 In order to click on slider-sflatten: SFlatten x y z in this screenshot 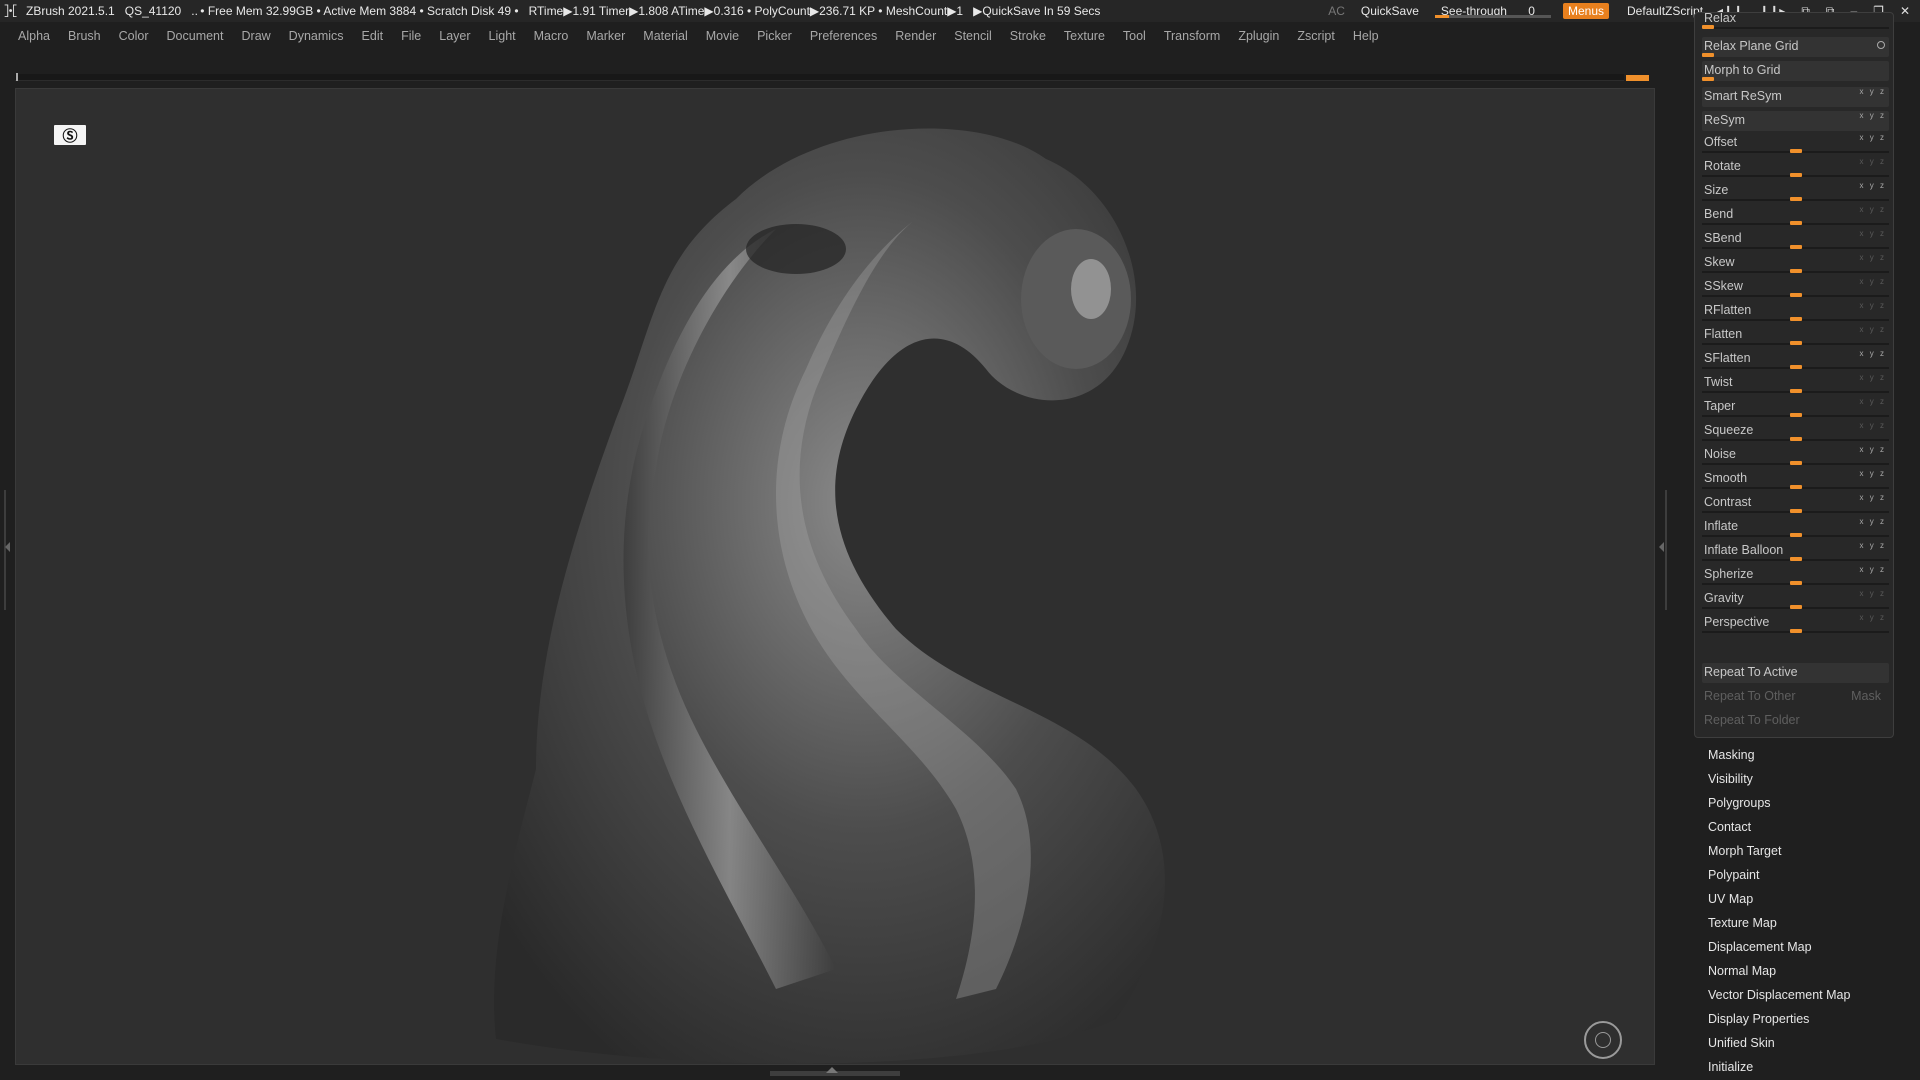, I will do `click(1795, 359)`.